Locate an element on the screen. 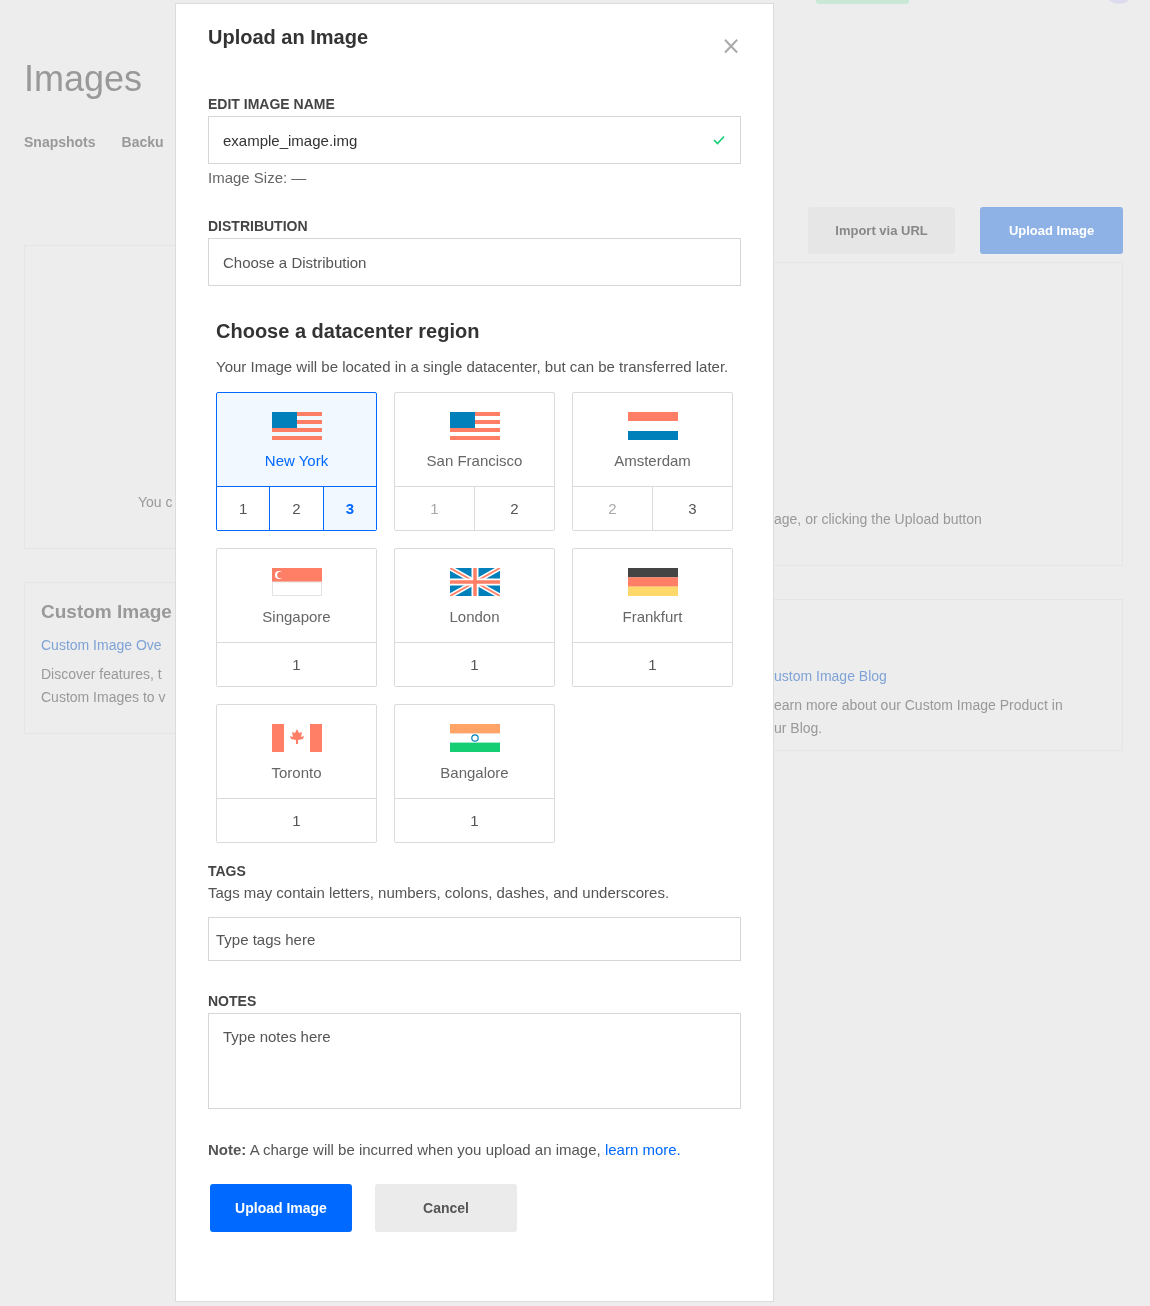 The height and width of the screenshot is (1306, 1150). modal-title: Upload an Image is located at coordinates (288, 37).